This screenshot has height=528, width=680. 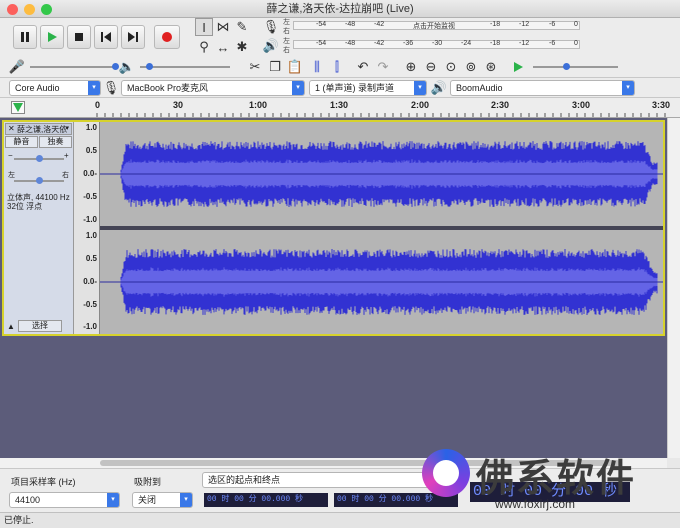 I want to click on solo-button: 独奏, so click(x=55, y=142).